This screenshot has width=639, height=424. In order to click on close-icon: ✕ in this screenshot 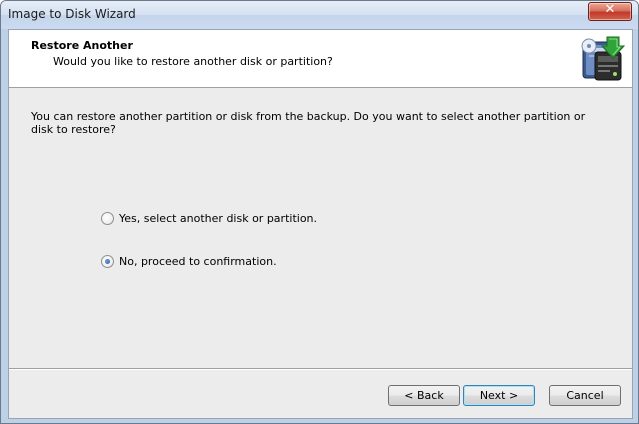, I will do `click(610, 9)`.